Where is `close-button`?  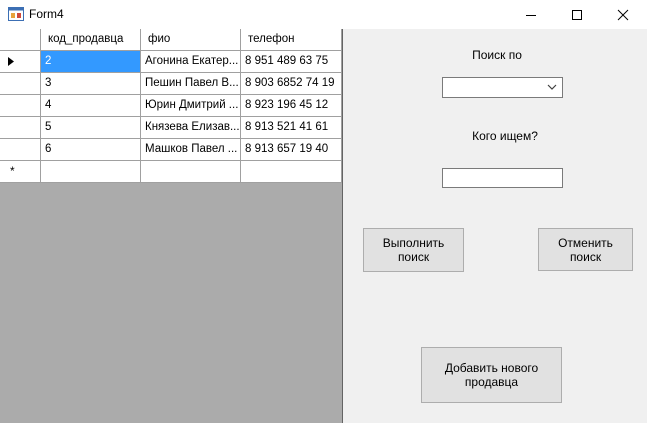 close-button is located at coordinates (623, 14).